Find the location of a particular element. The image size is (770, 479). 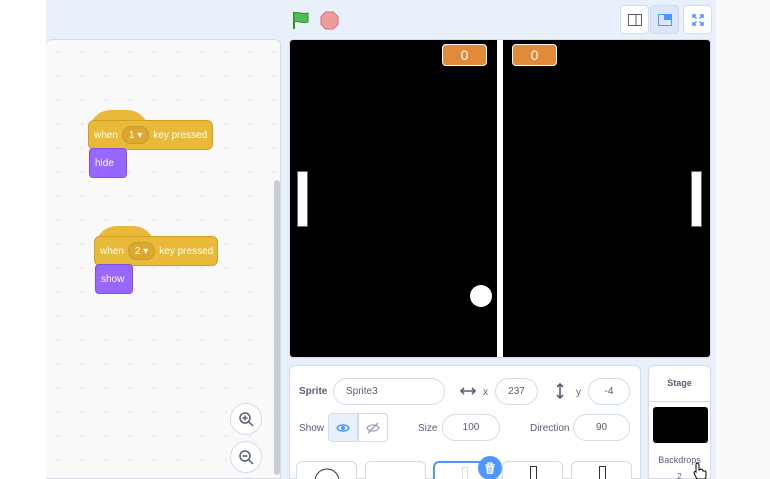

sprite-label: Sprite is located at coordinates (313, 391).